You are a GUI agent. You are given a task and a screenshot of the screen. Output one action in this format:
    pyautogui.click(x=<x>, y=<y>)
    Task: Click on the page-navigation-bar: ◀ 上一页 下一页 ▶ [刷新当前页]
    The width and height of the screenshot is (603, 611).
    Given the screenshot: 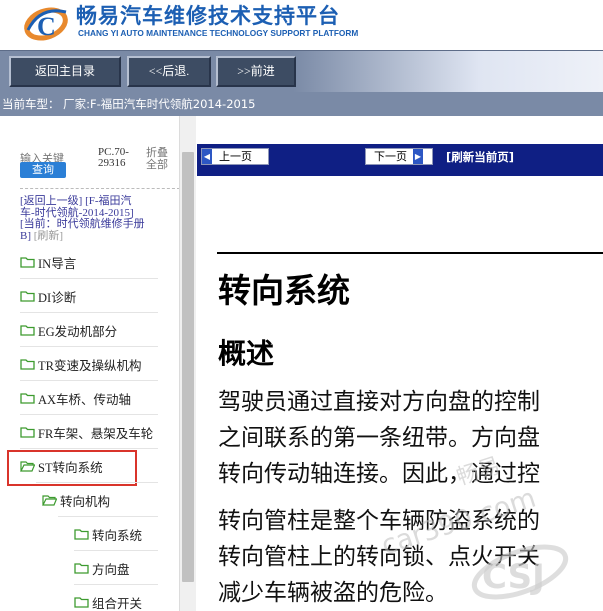 What is the action you would take?
    pyautogui.click(x=400, y=160)
    